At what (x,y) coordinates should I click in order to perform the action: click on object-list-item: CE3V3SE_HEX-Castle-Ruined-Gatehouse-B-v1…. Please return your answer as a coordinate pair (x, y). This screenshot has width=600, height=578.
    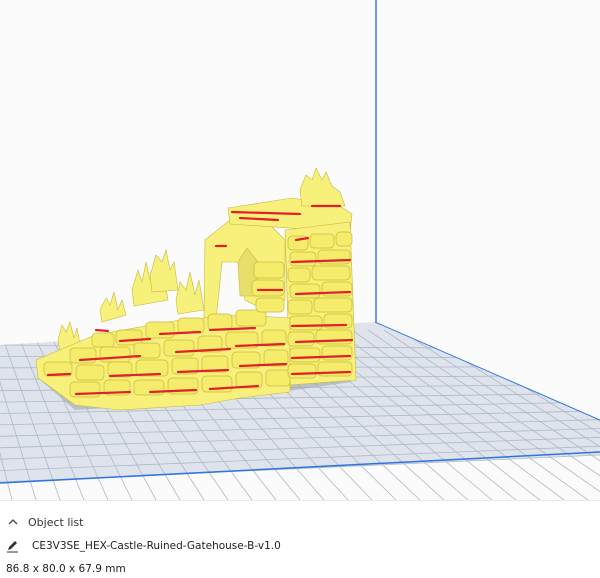
    Looking at the image, I should click on (143, 546).